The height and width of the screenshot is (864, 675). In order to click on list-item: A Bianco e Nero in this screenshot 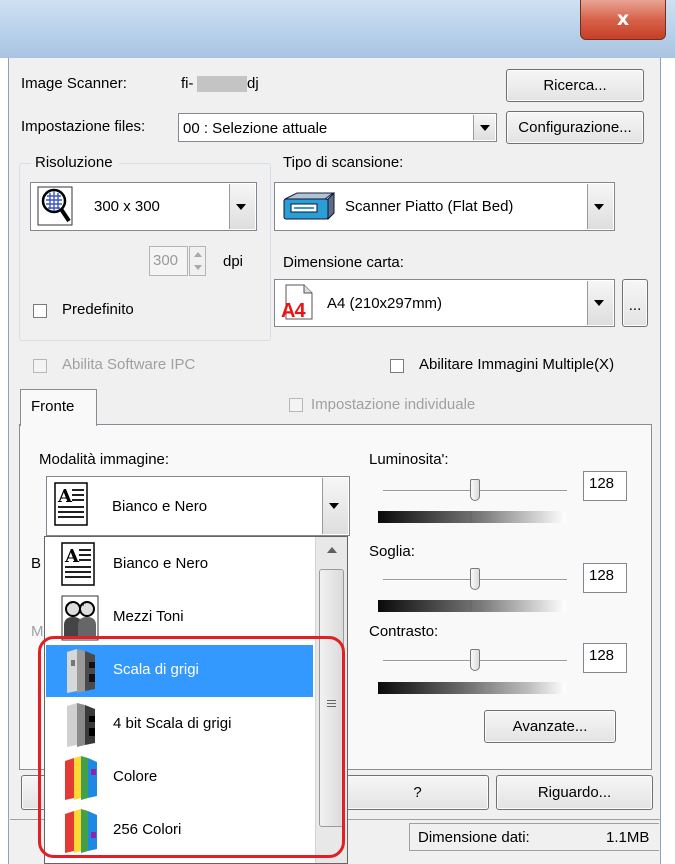, I will do `click(179, 565)`.